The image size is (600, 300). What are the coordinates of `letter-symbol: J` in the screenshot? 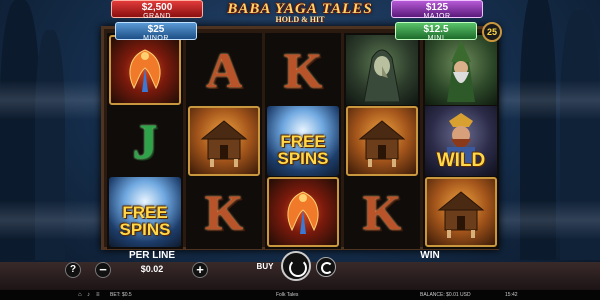 It's located at (145, 141).